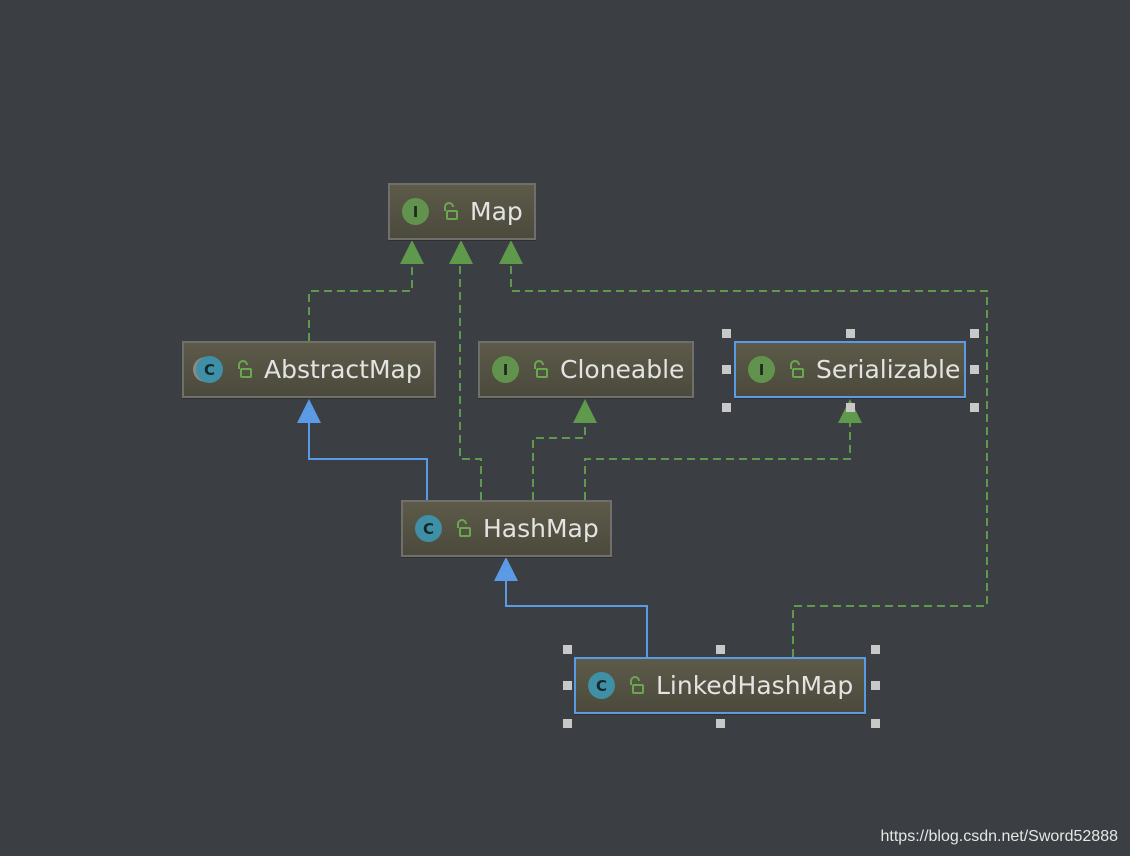 The image size is (1130, 856). What do you see at coordinates (755, 685) in the screenshot?
I see `node-label: LinkedHashMap` at bounding box center [755, 685].